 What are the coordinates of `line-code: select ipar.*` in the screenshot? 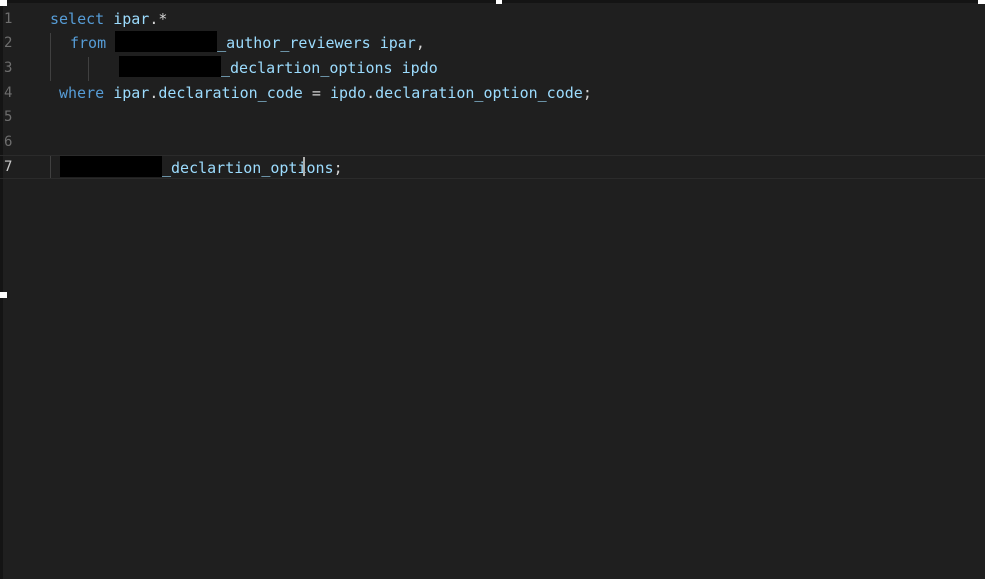 It's located at (108, 19).